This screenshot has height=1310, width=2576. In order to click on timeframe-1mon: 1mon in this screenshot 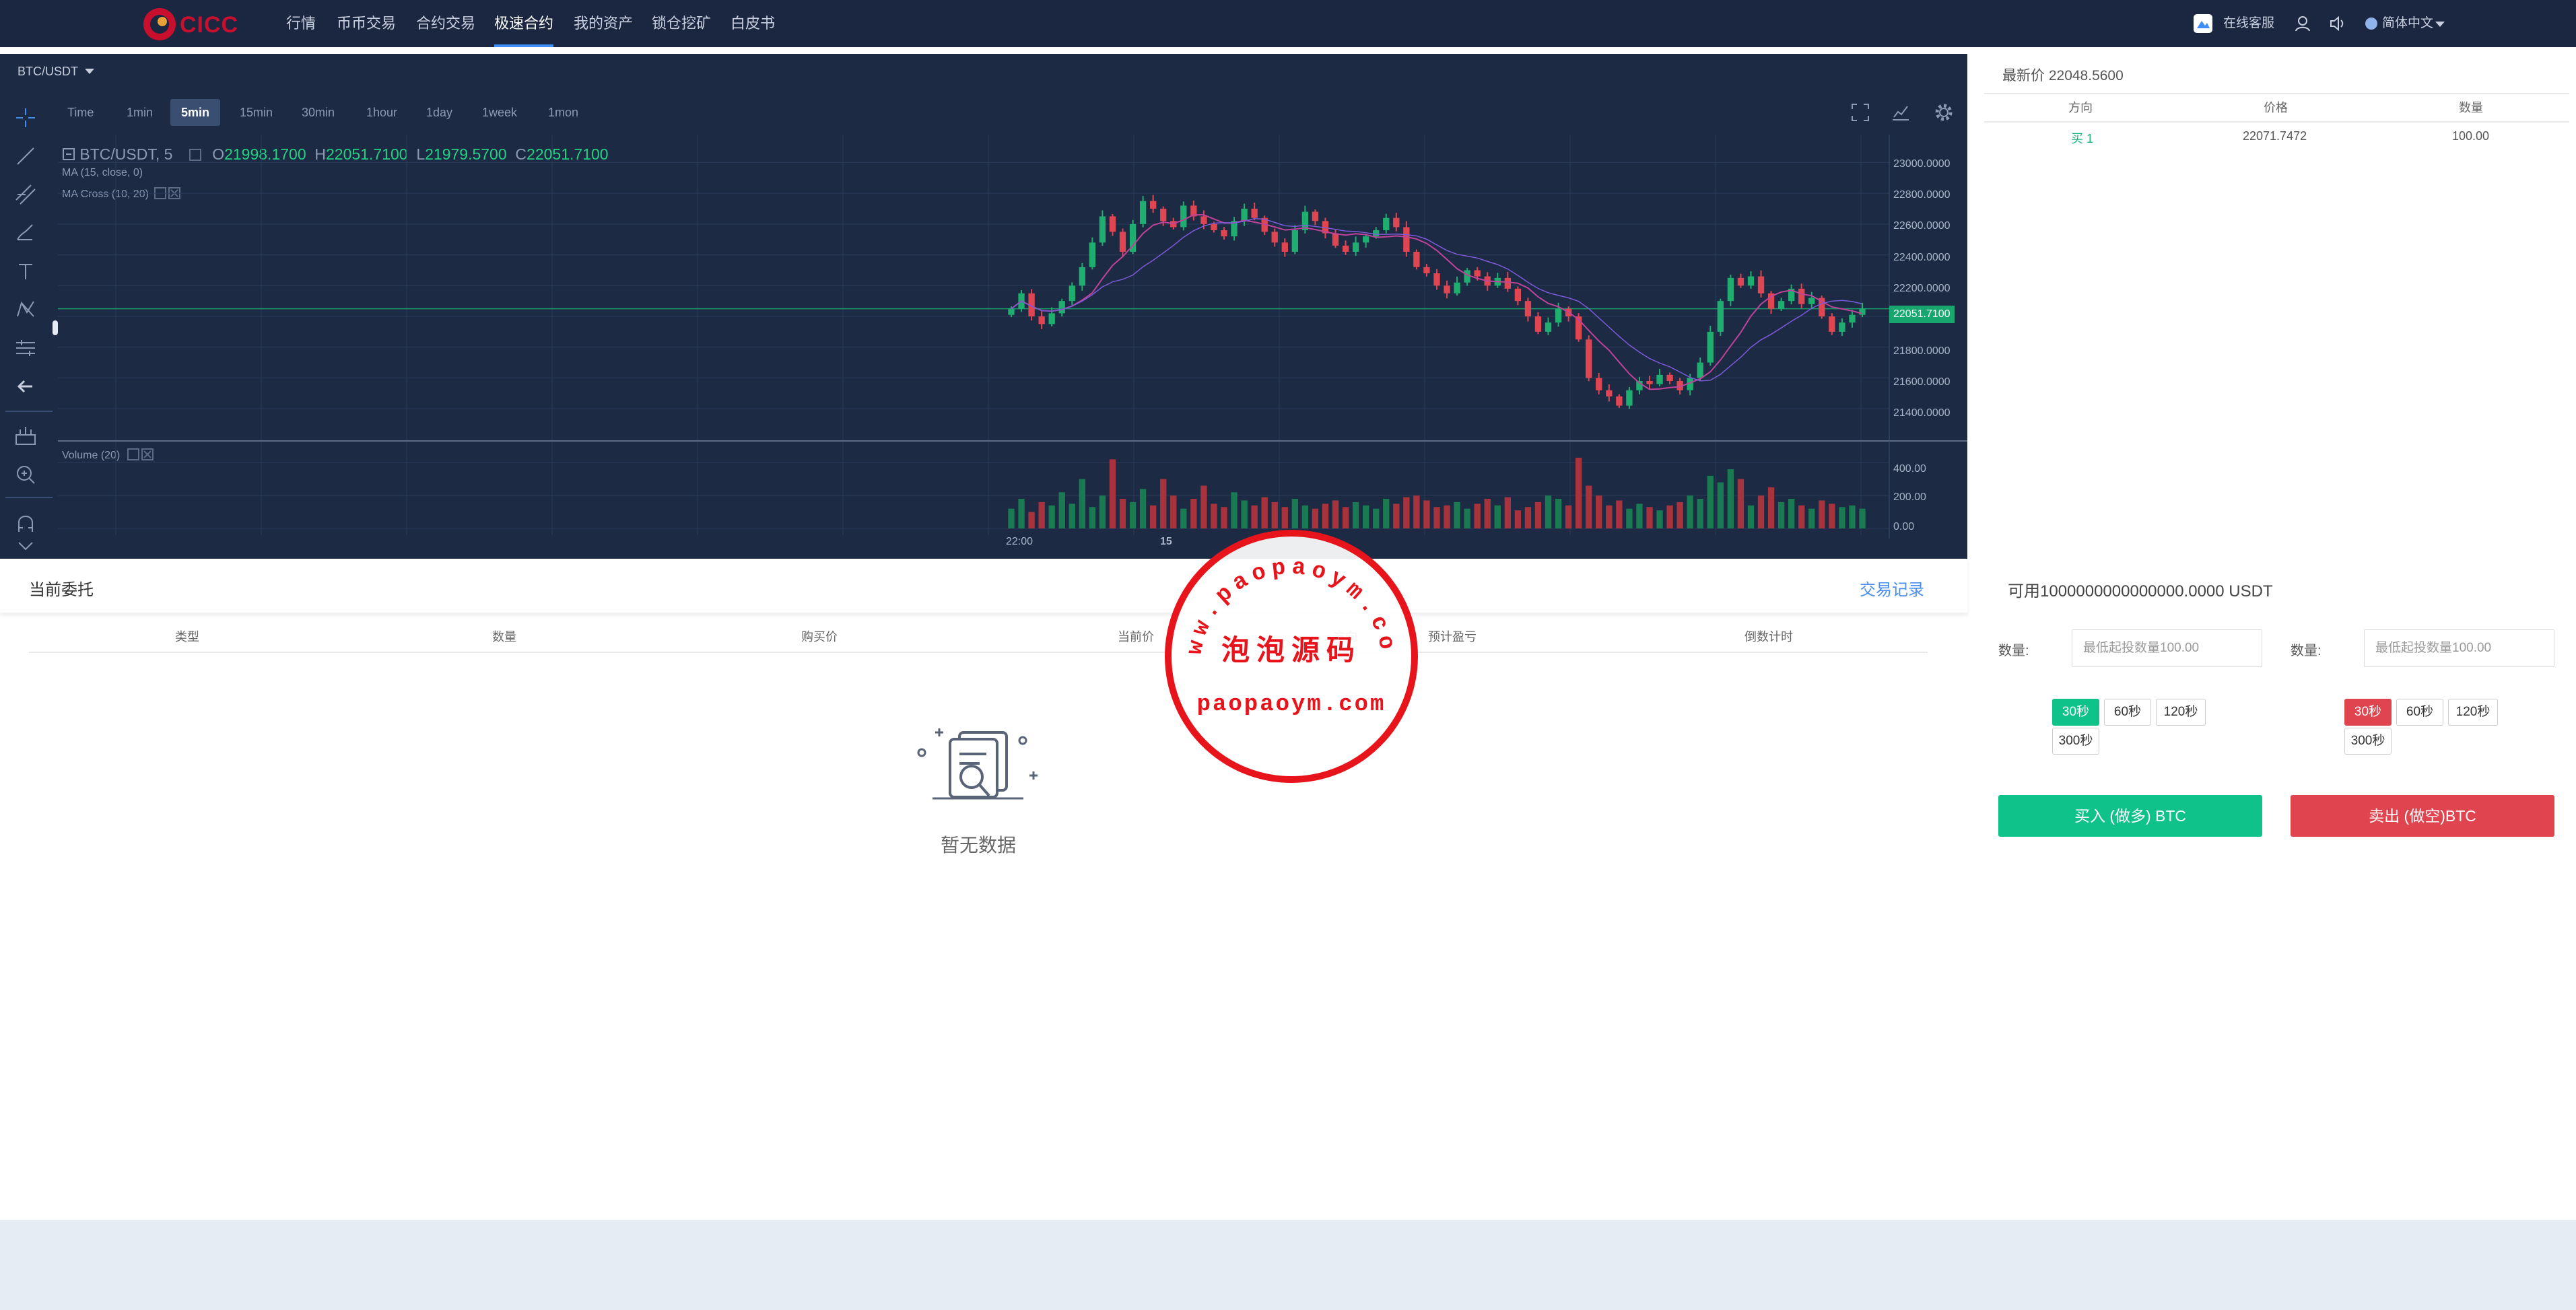, I will do `click(563, 112)`.